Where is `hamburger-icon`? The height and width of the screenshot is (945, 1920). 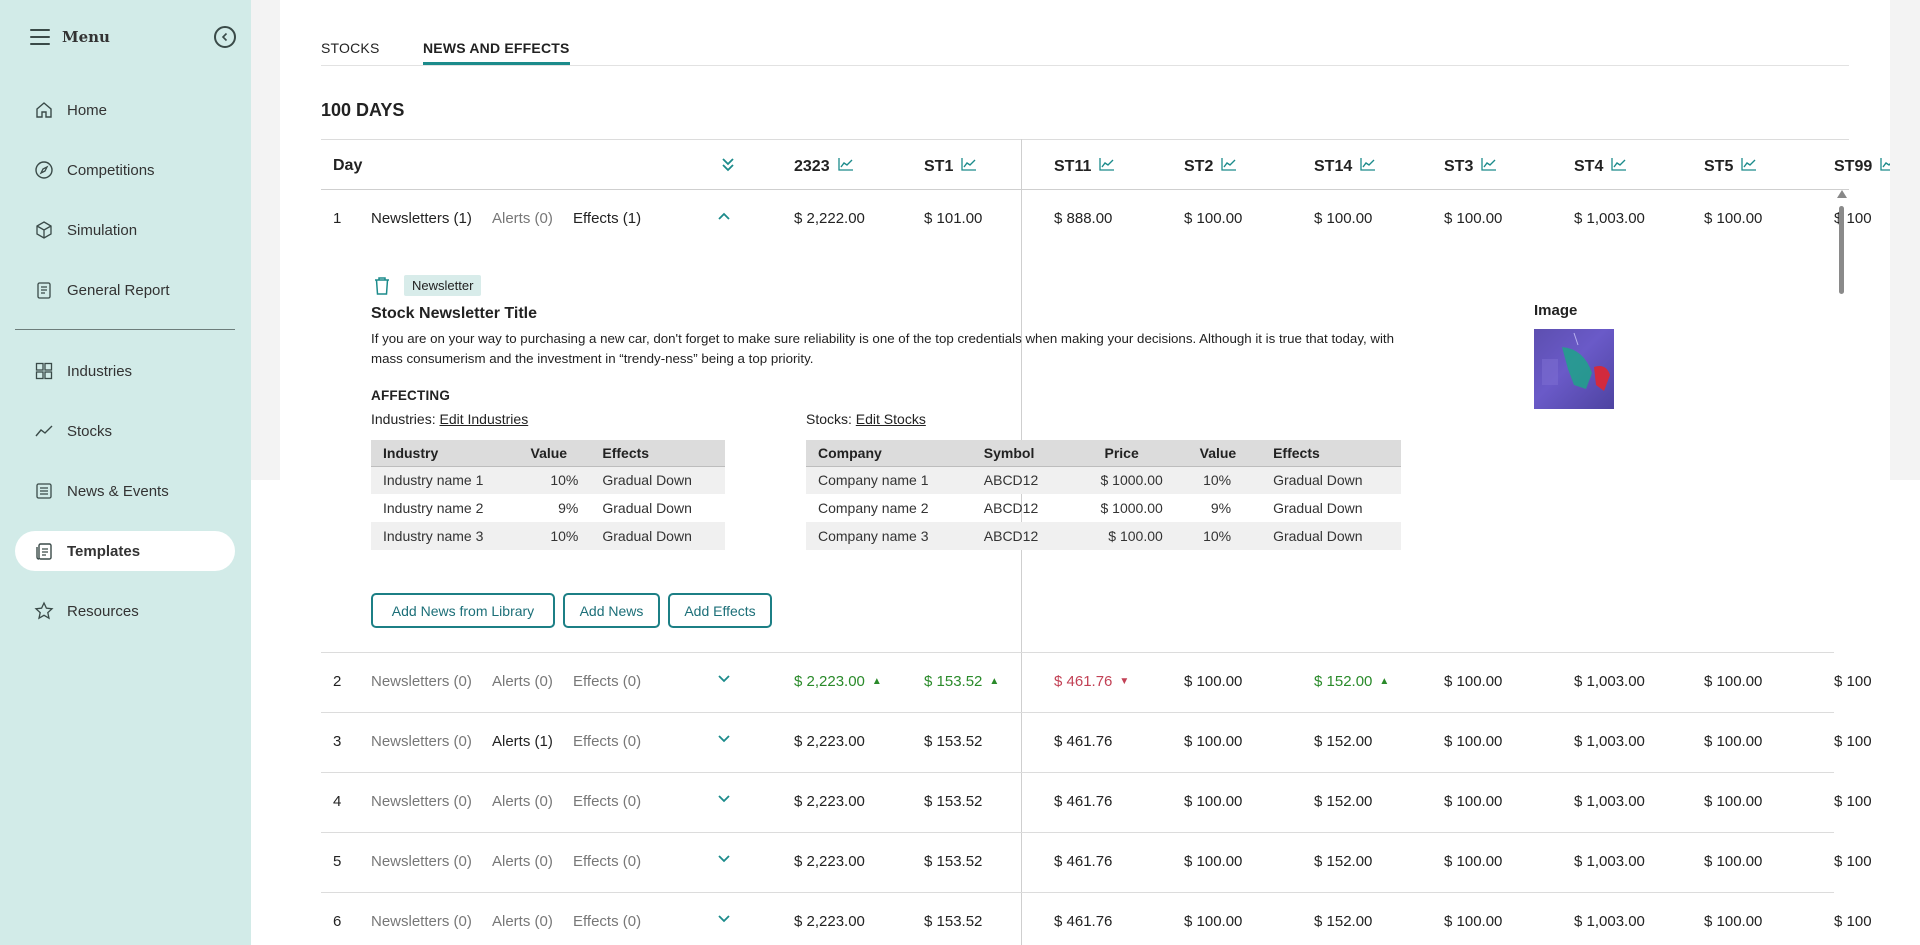
hamburger-icon is located at coordinates (40, 37).